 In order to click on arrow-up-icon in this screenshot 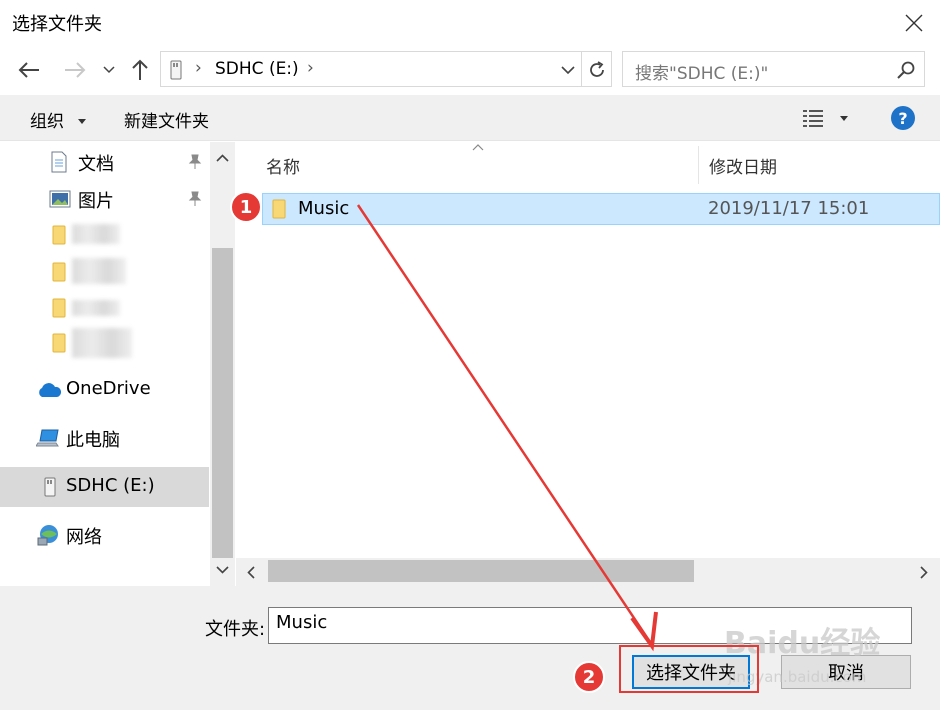, I will do `click(140, 69)`.